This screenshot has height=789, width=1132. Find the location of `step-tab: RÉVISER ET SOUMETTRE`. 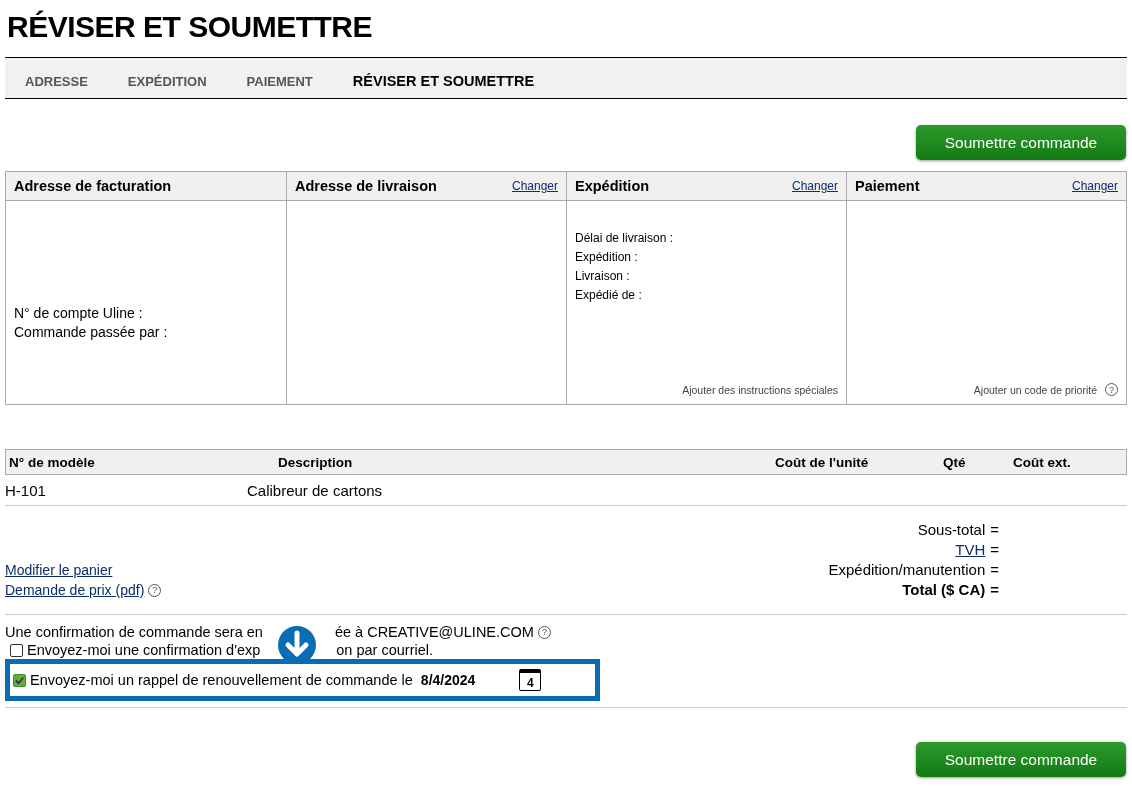

step-tab: RÉVISER ET SOUMETTRE is located at coordinates (443, 78).